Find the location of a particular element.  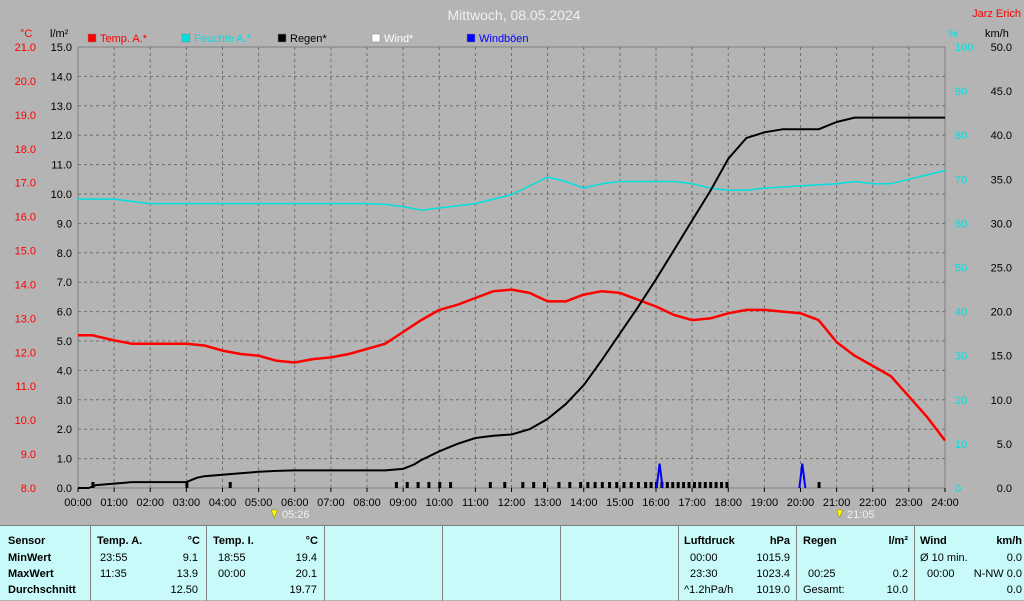

humidity-tick-label: 40 is located at coordinates (961, 313).